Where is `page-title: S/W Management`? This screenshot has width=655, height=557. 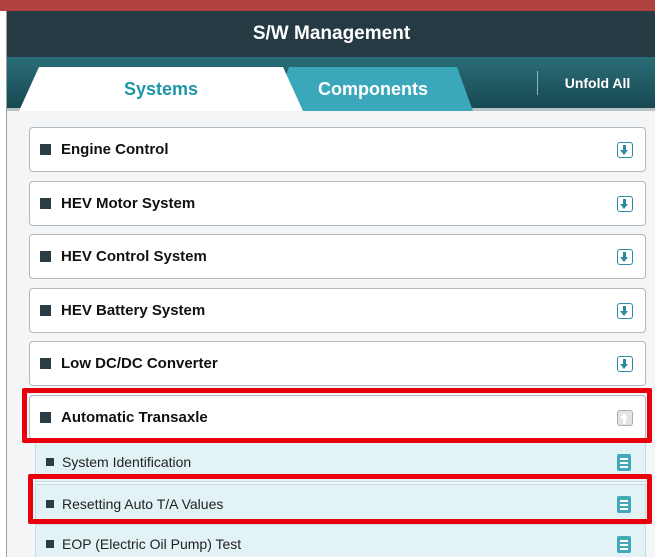
page-title: S/W Management is located at coordinates (331, 33).